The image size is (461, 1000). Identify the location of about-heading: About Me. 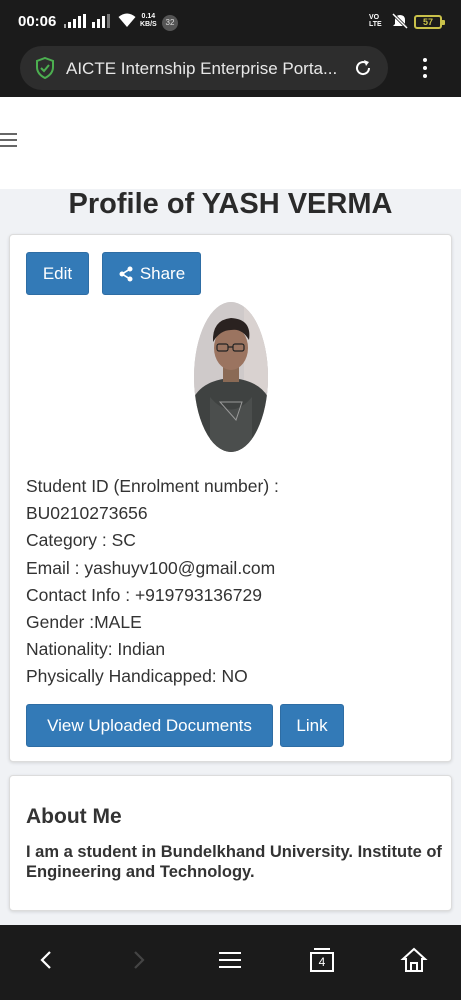
(74, 816).